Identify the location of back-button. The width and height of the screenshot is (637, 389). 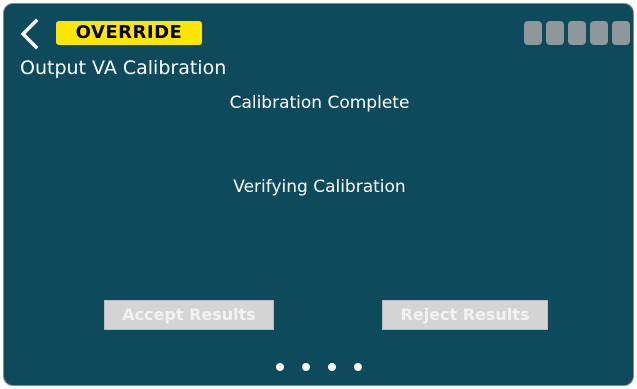
(30, 34).